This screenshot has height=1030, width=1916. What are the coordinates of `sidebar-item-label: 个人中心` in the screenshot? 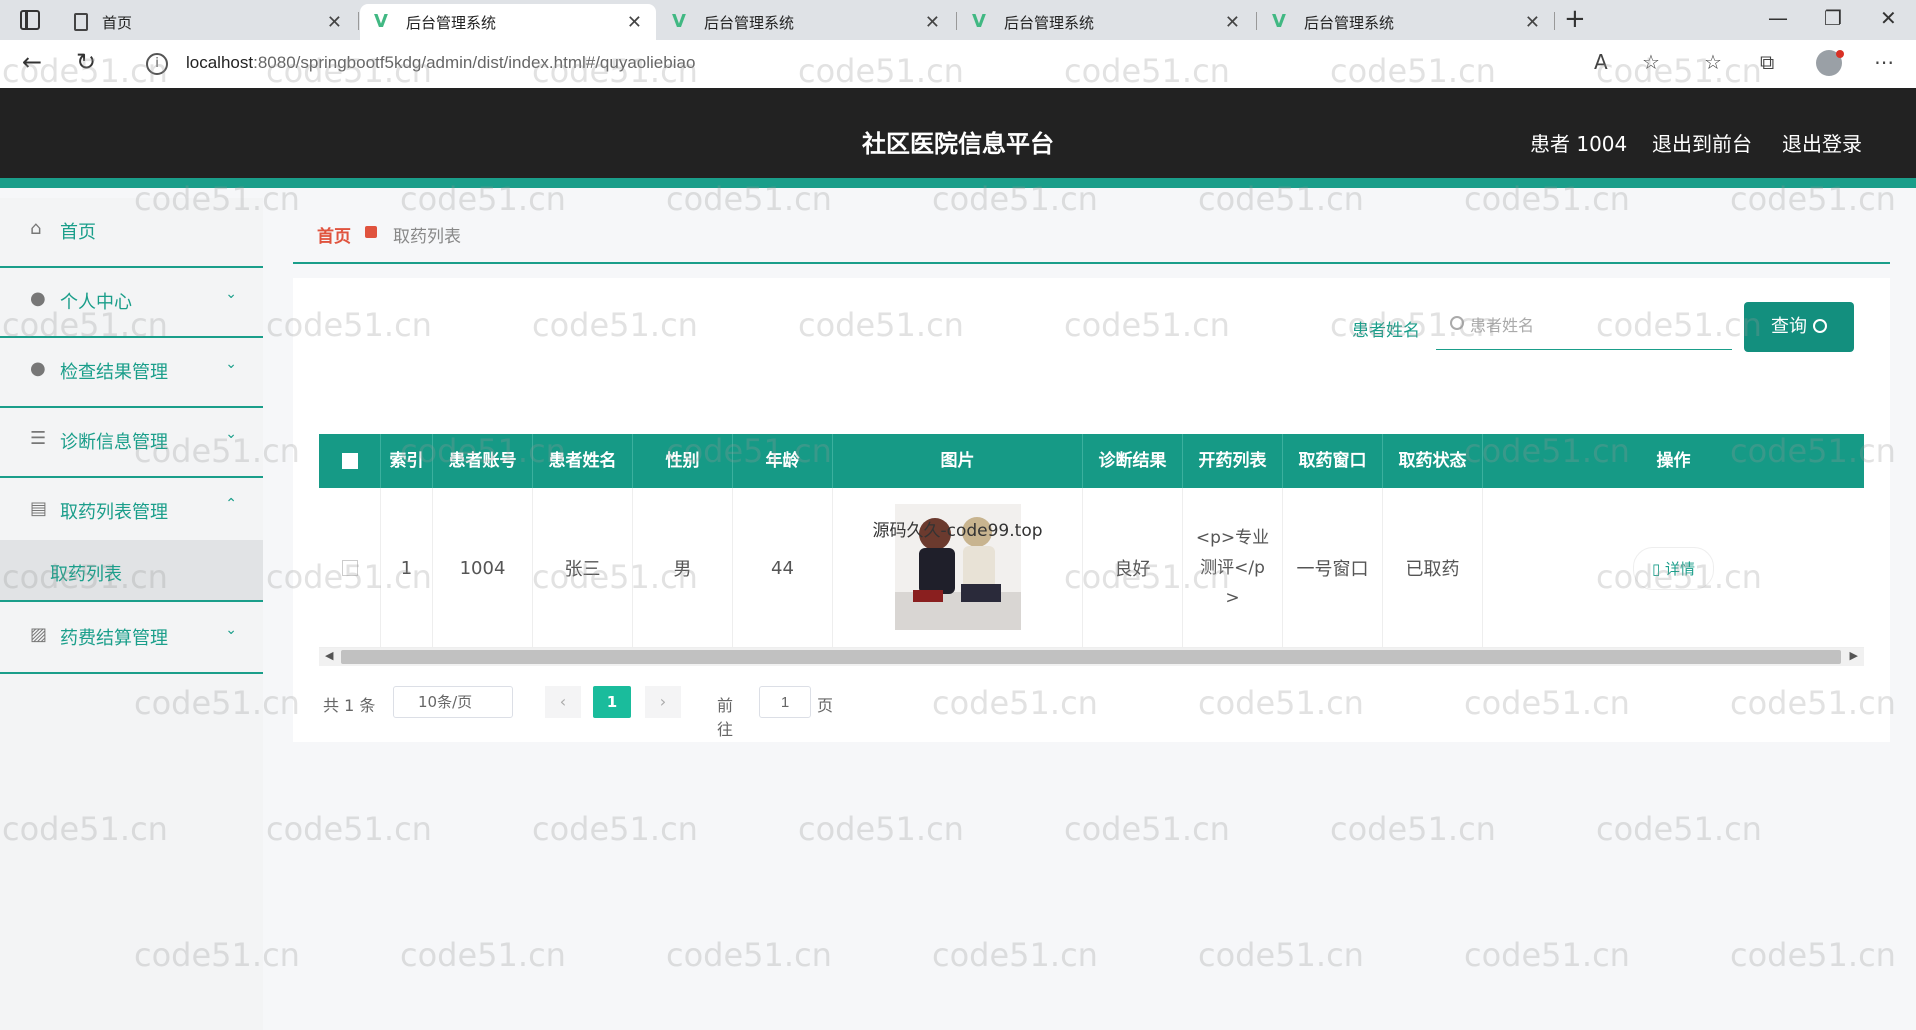 It's located at (96, 302).